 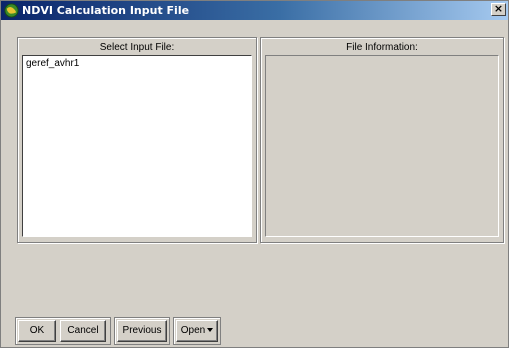 What do you see at coordinates (83, 331) in the screenshot?
I see `cancel-button: Cancel` at bounding box center [83, 331].